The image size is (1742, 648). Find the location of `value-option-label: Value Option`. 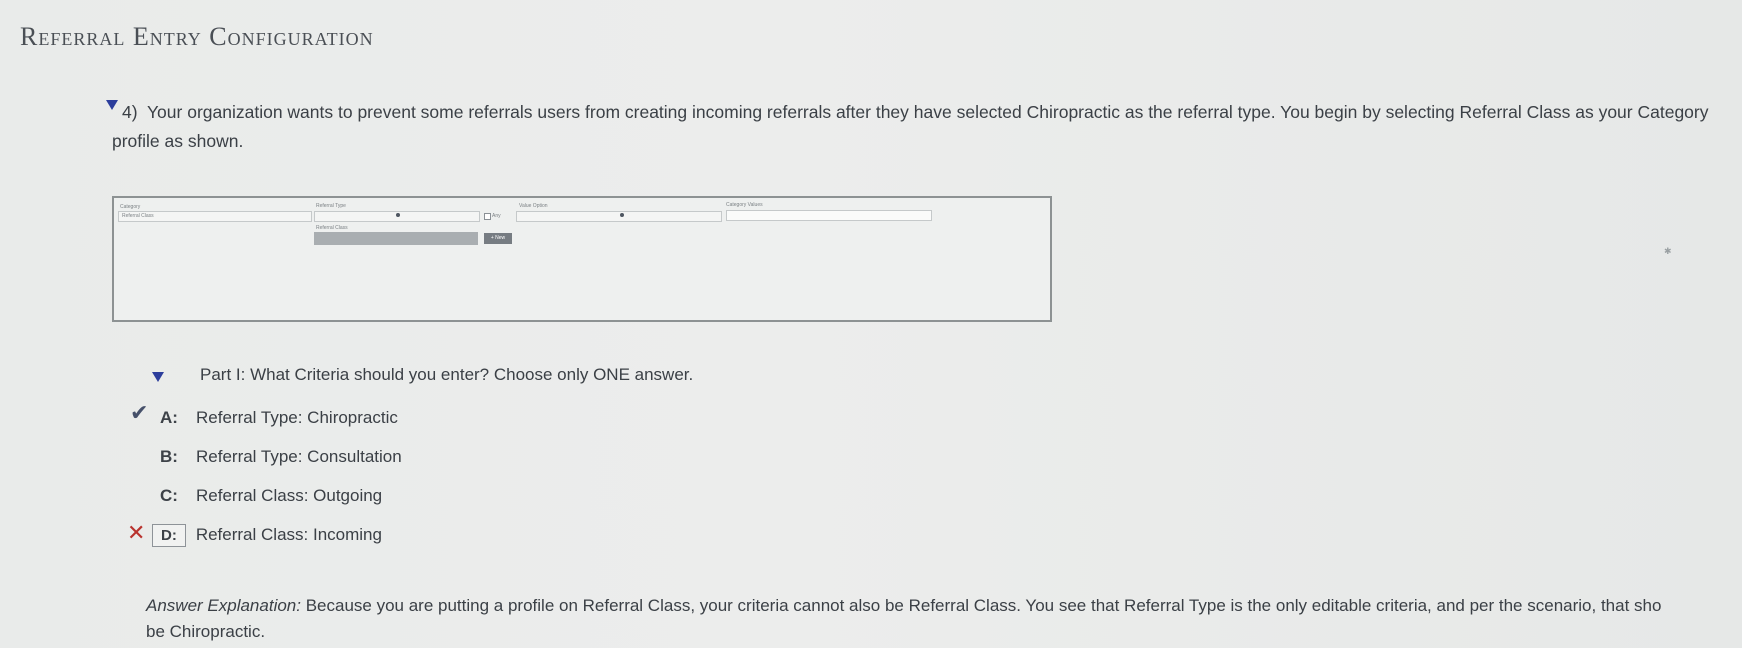

value-option-label: Value Option is located at coordinates (533, 206).